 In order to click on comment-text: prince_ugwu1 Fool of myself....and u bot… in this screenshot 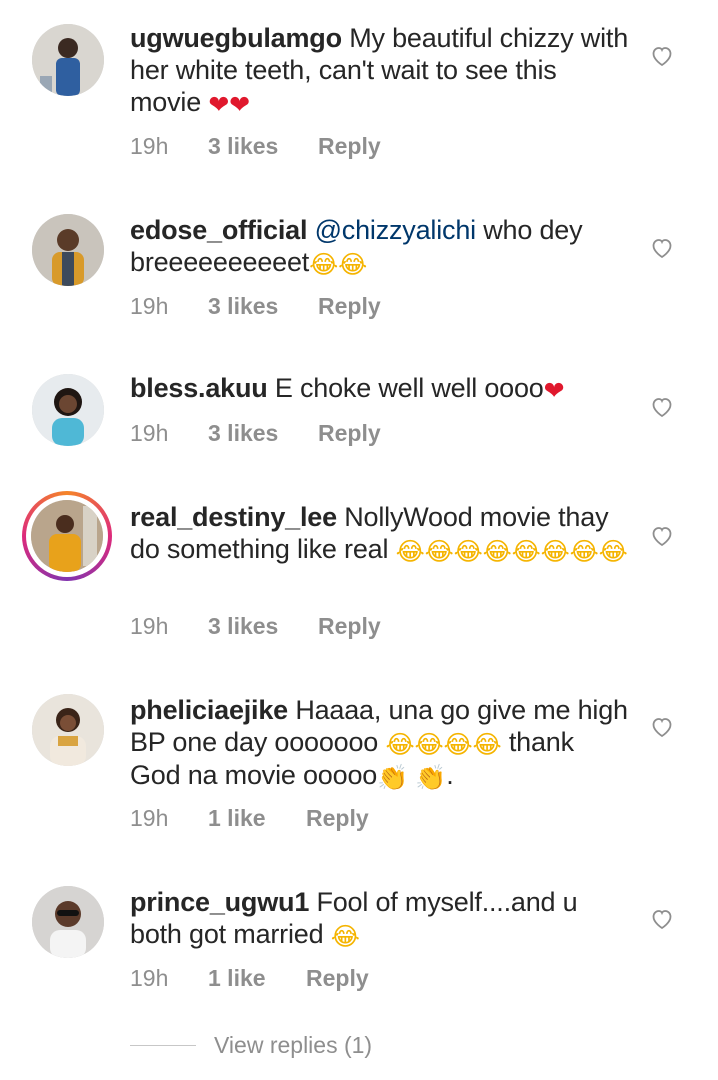, I will do `click(380, 918)`.